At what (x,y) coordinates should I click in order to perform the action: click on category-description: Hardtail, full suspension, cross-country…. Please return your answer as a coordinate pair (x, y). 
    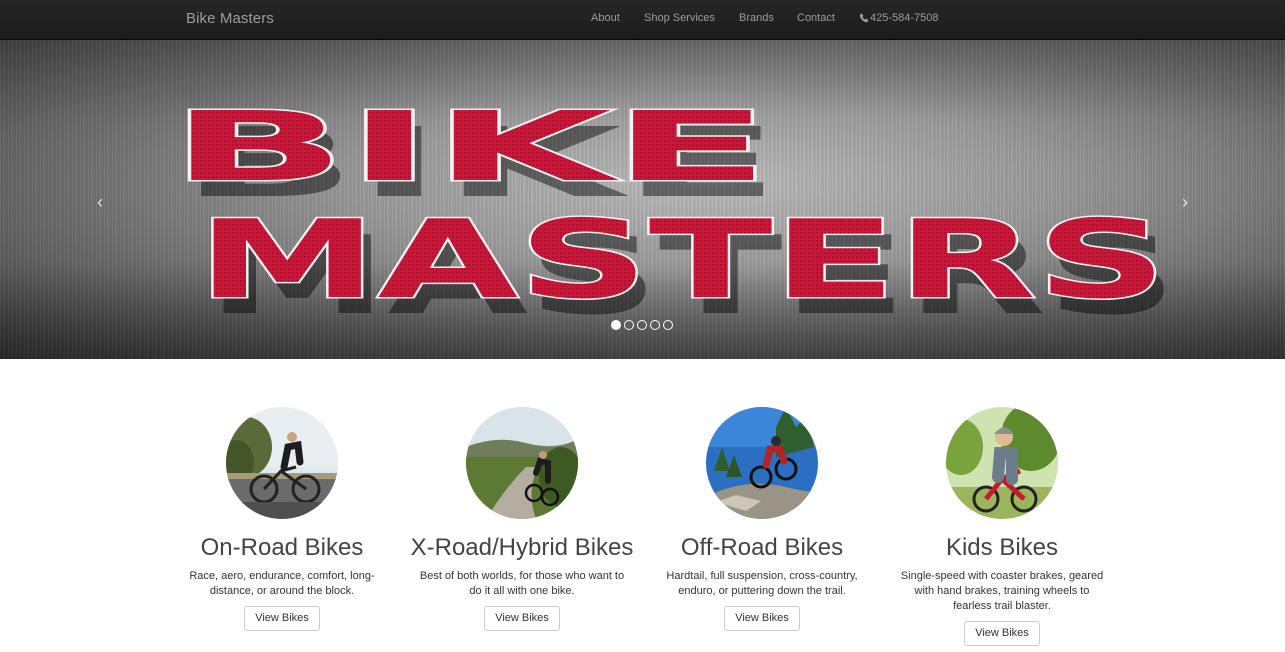
    Looking at the image, I should click on (762, 583).